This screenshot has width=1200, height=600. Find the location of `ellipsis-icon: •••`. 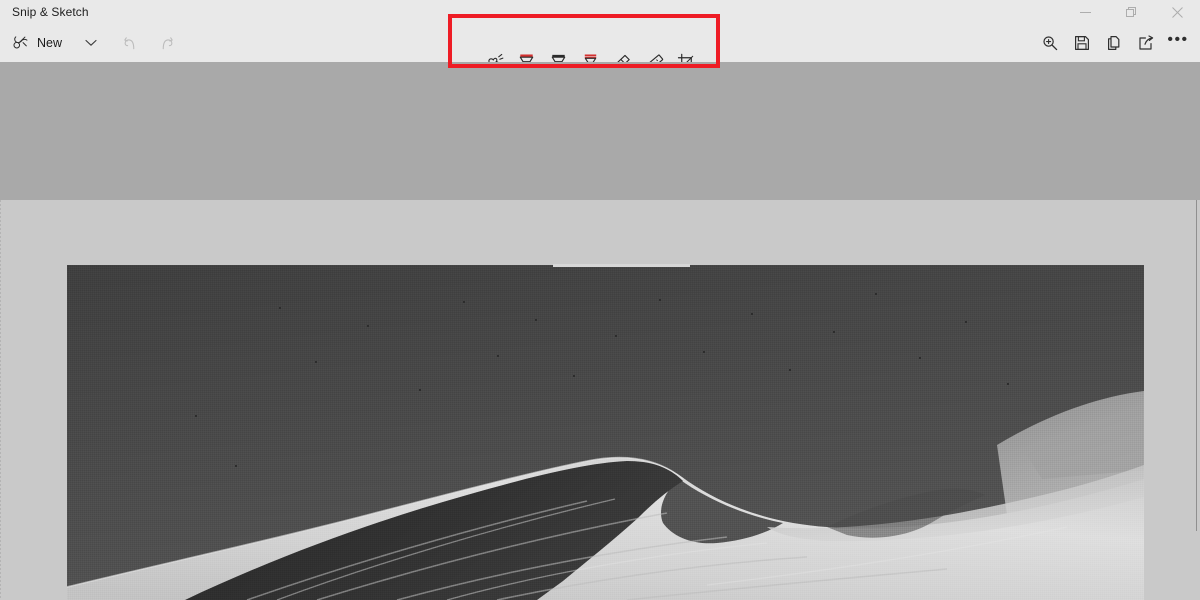

ellipsis-icon: ••• is located at coordinates (1178, 39).